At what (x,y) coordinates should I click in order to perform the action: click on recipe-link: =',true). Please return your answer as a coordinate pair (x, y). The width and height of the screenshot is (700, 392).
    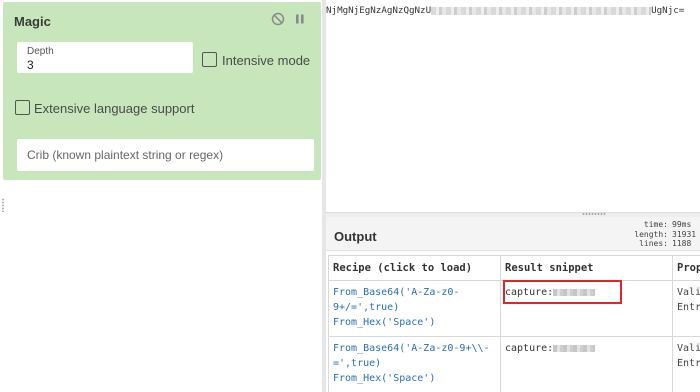
    Looking at the image, I should click on (414, 363).